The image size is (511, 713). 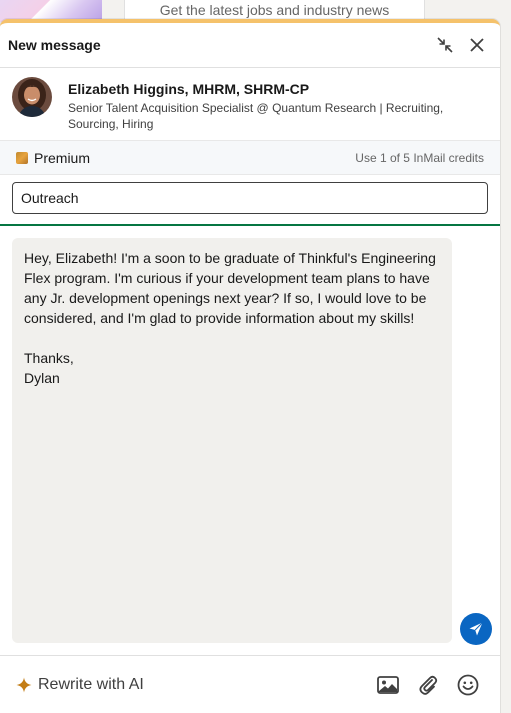 I want to click on attach-file-button, so click(x=428, y=685).